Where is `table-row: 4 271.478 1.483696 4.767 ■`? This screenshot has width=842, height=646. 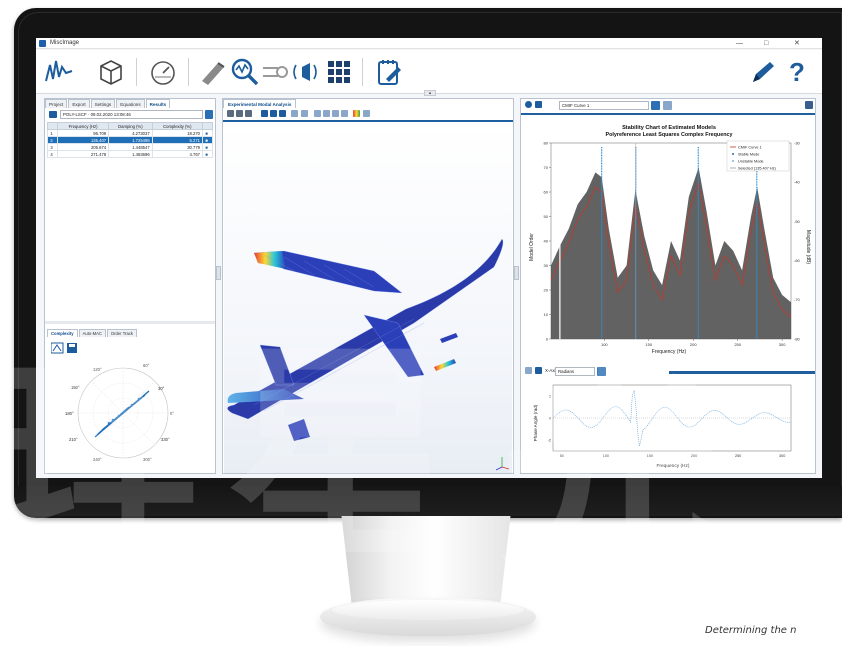
table-row: 4 271.478 1.483696 4.767 ■ is located at coordinates (130, 154).